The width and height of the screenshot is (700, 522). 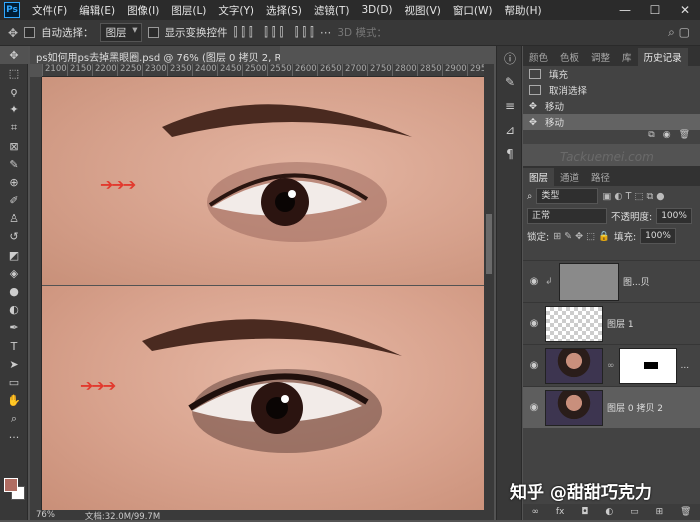 What do you see at coordinates (655, 10) in the screenshot?
I see `maximize-icon: ☐` at bounding box center [655, 10].